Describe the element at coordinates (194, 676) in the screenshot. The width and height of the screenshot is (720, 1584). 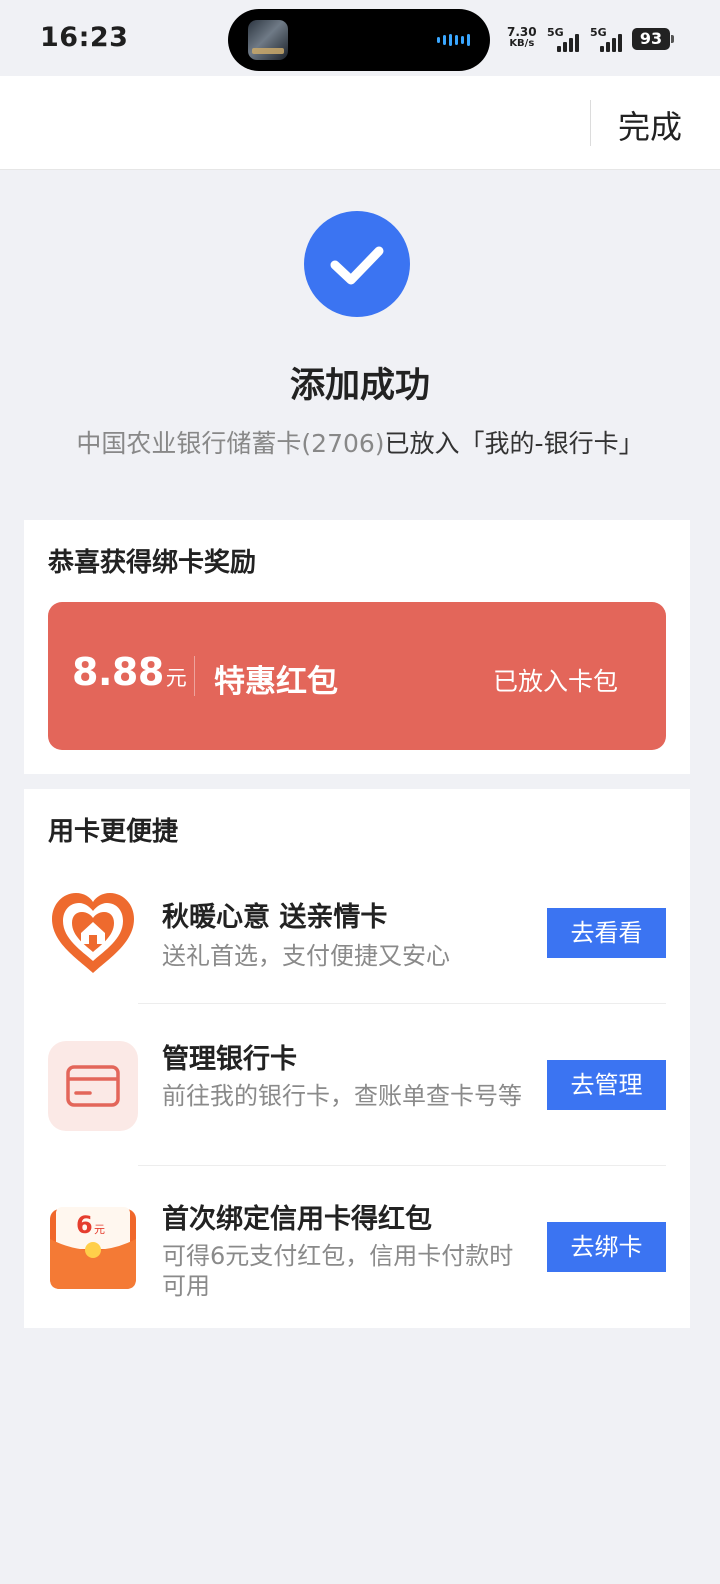
I see `reward-separator` at that location.